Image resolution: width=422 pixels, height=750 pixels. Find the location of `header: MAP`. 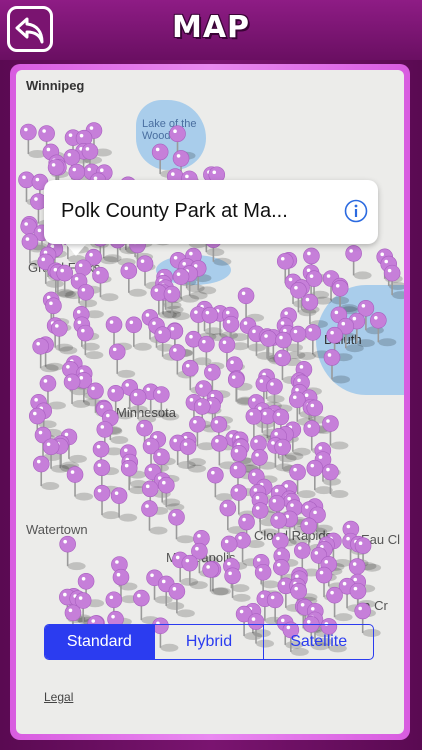

header: MAP is located at coordinates (211, 30).